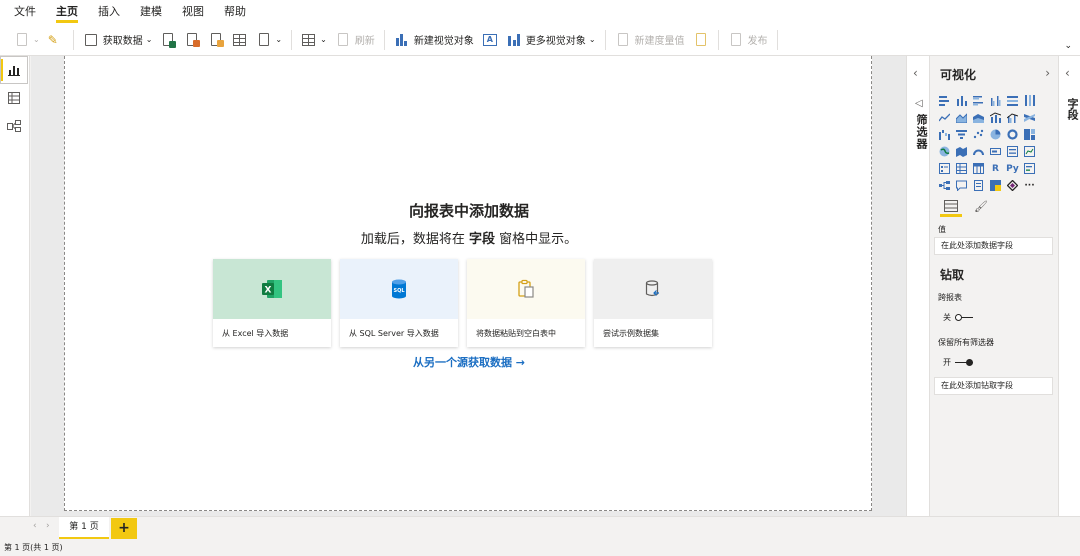 The image size is (1080, 556). Describe the element at coordinates (168, 40) in the screenshot. I see `excel-workbook-button` at that location.